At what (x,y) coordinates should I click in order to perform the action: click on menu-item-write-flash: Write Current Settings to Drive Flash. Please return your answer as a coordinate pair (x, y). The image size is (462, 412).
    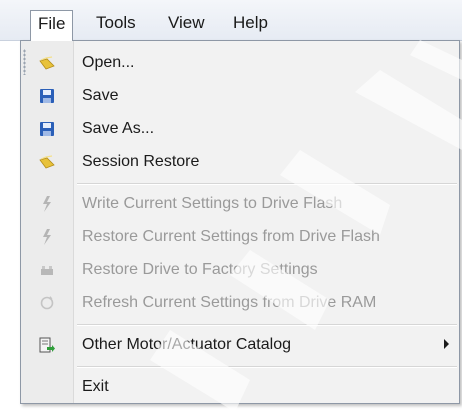
    Looking at the image, I should click on (240, 204).